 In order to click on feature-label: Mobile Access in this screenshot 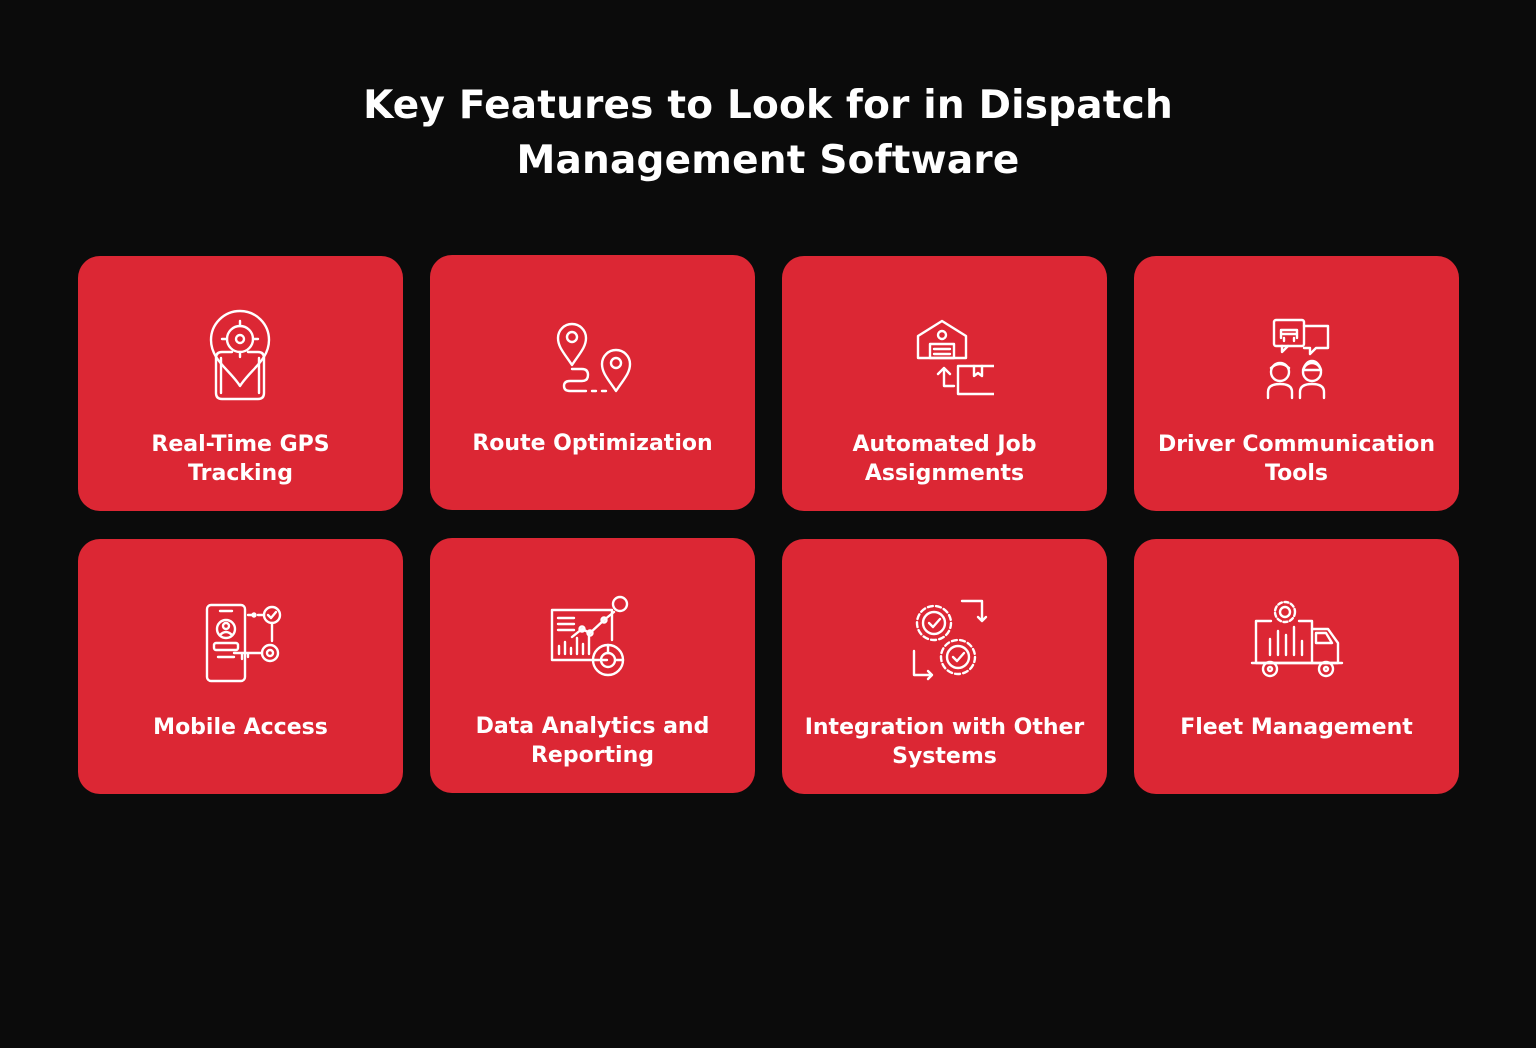, I will do `click(240, 727)`.